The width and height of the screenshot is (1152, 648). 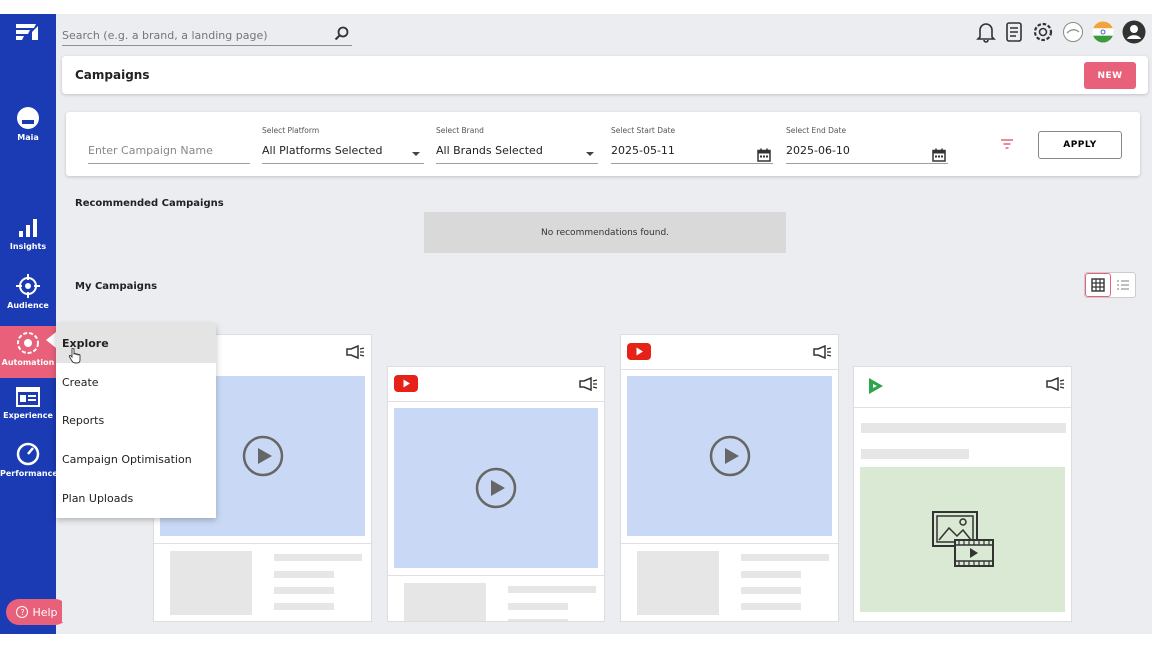 What do you see at coordinates (28, 415) in the screenshot?
I see `sidebar-item-label: Experience` at bounding box center [28, 415].